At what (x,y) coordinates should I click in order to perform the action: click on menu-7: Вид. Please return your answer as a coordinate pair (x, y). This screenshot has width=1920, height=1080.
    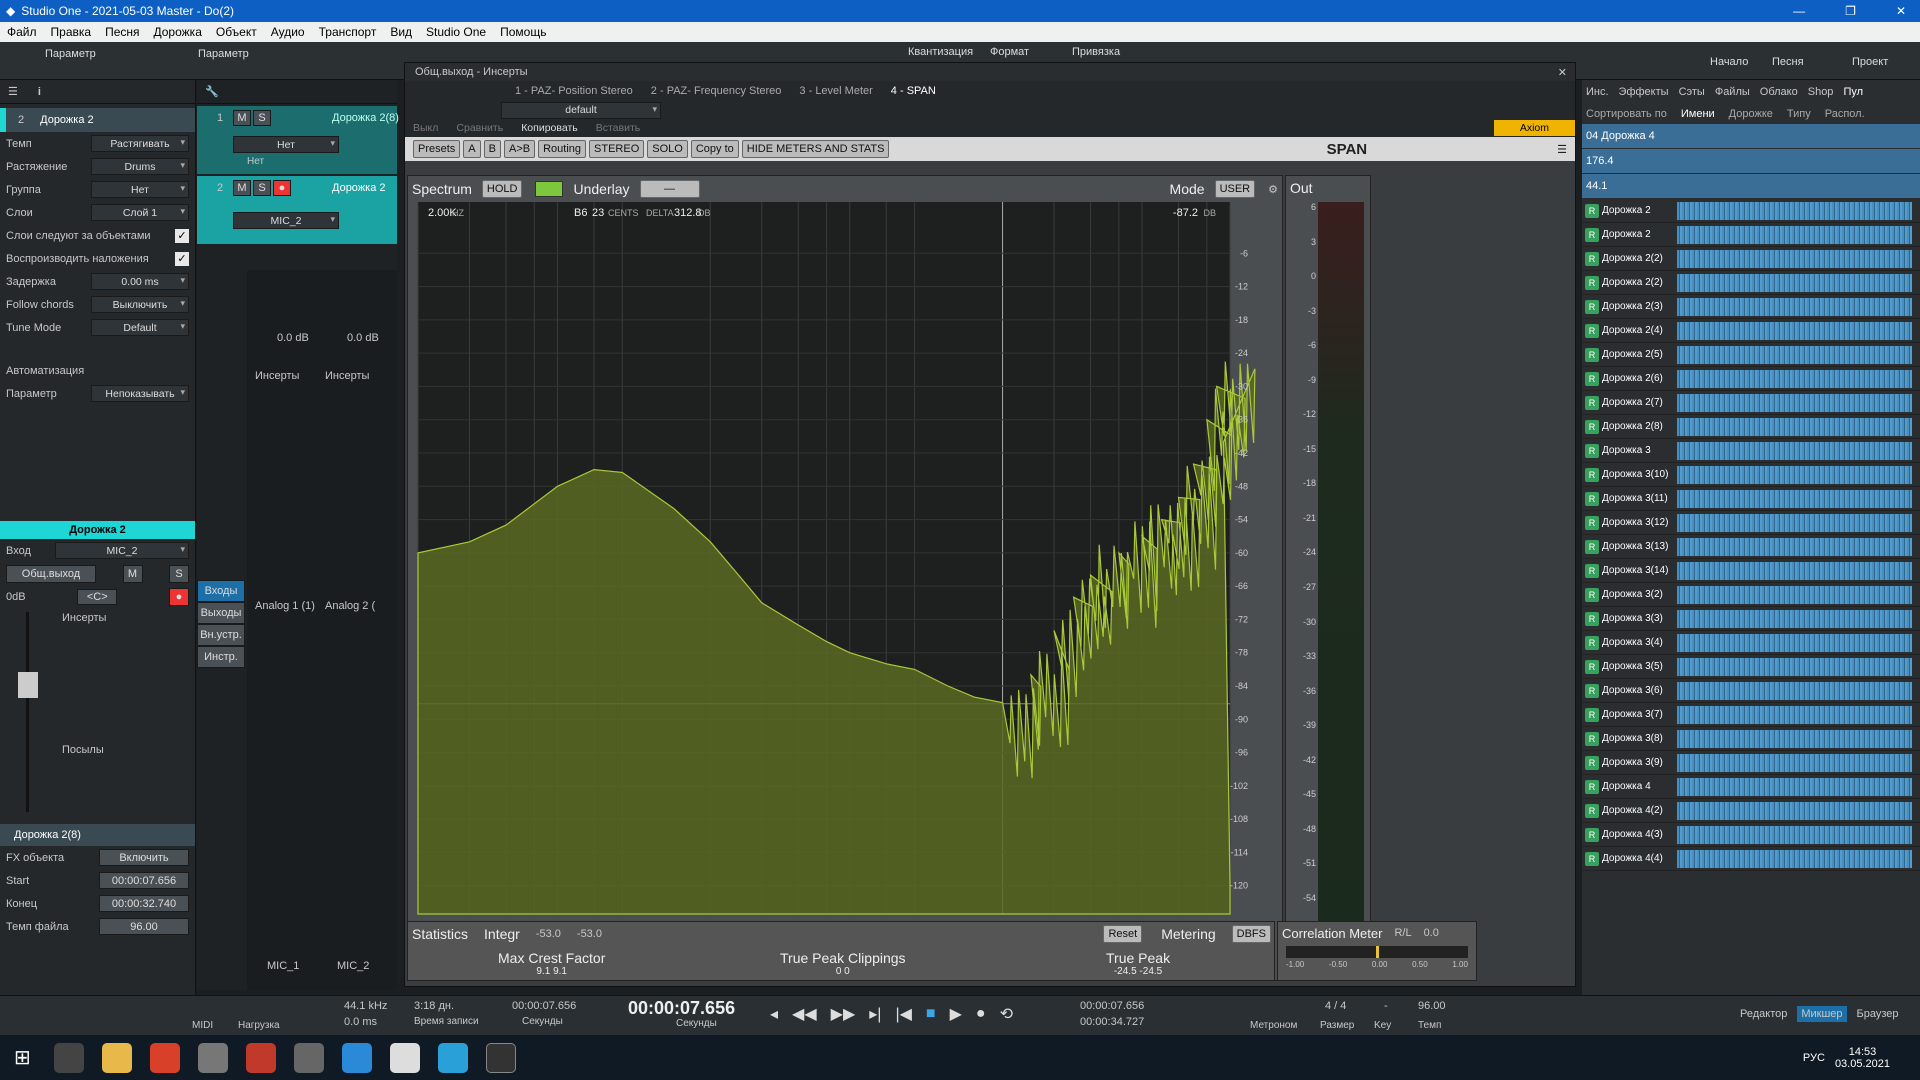
    Looking at the image, I should click on (401, 32).